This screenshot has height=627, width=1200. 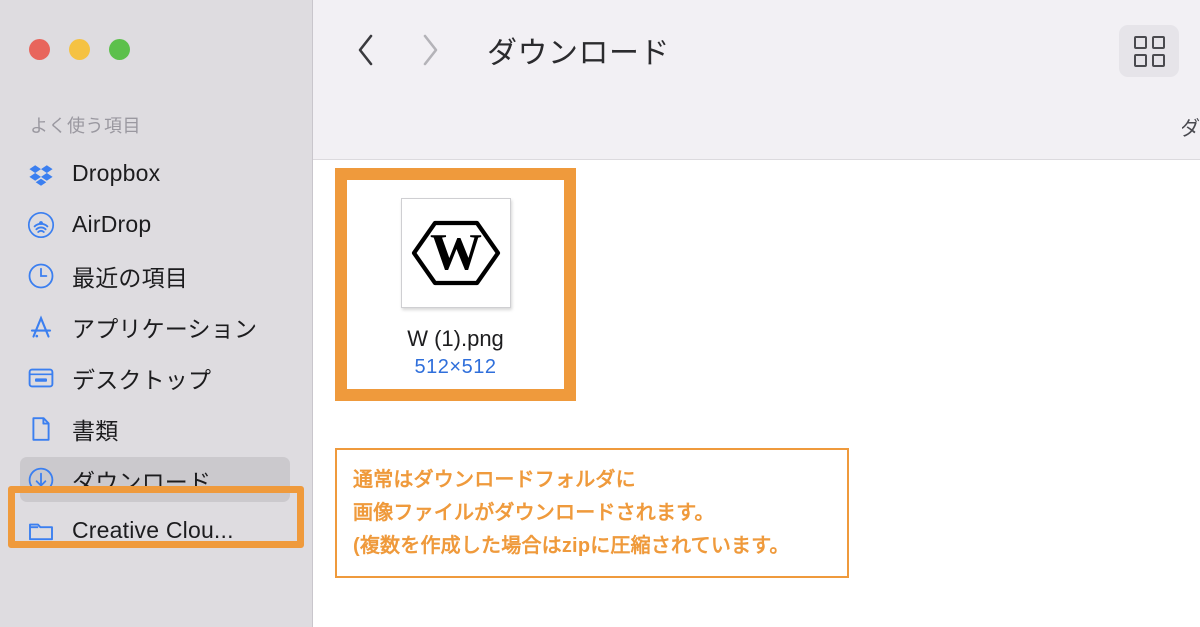 What do you see at coordinates (116, 173) in the screenshot?
I see `sidebar-item-label: Dropbox` at bounding box center [116, 173].